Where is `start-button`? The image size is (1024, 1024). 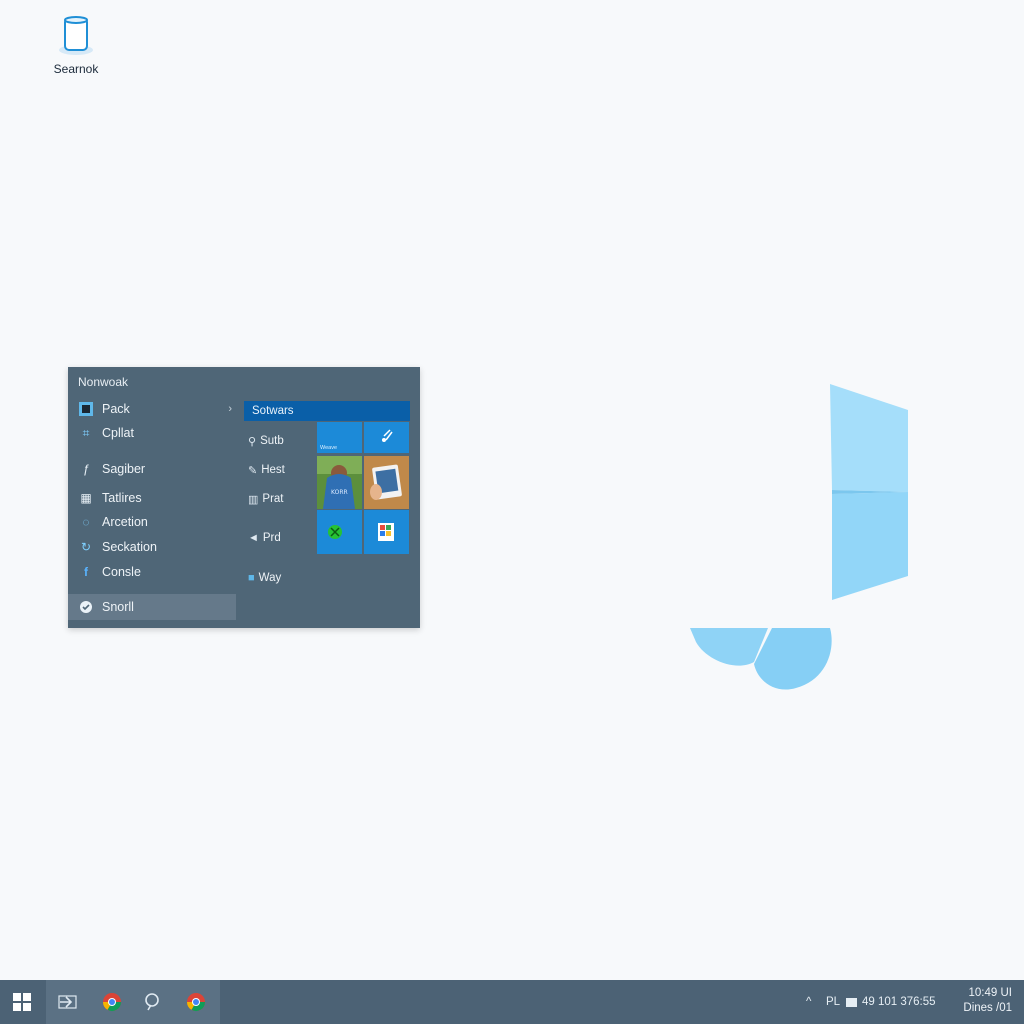 start-button is located at coordinates (22, 1002).